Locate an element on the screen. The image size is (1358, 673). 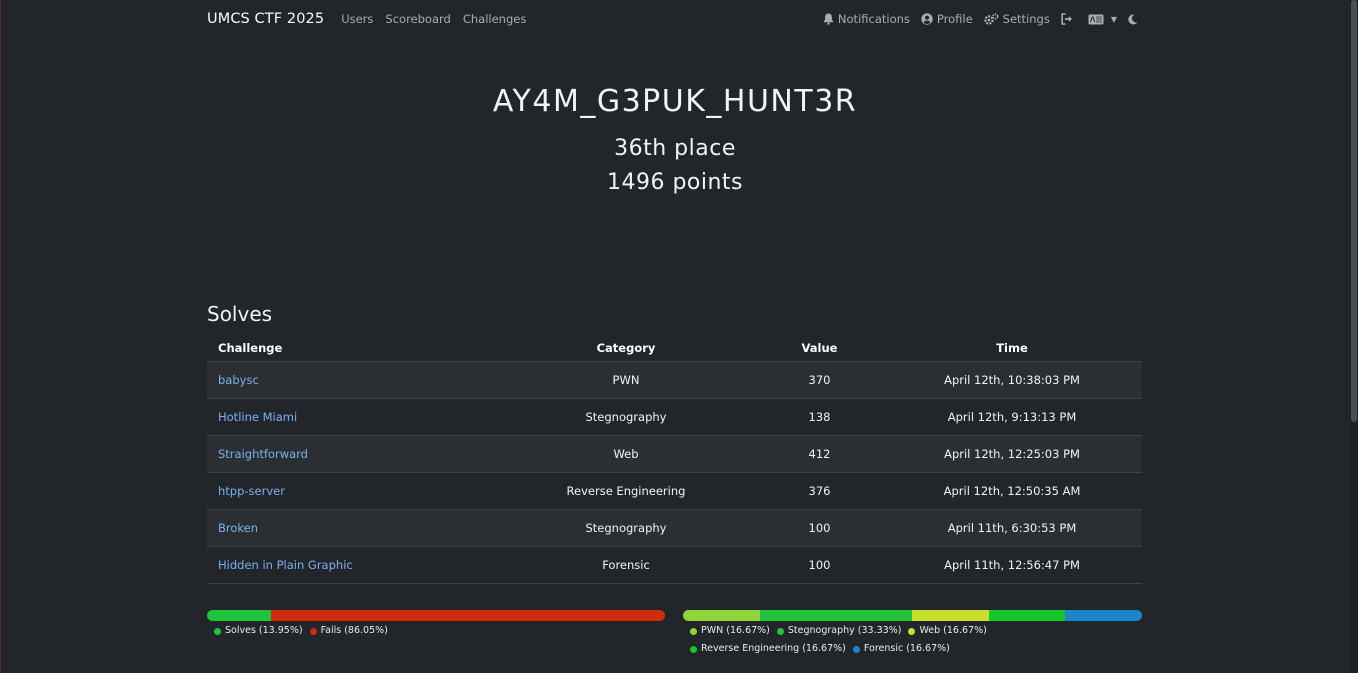
value-cell: 370 is located at coordinates (819, 380).